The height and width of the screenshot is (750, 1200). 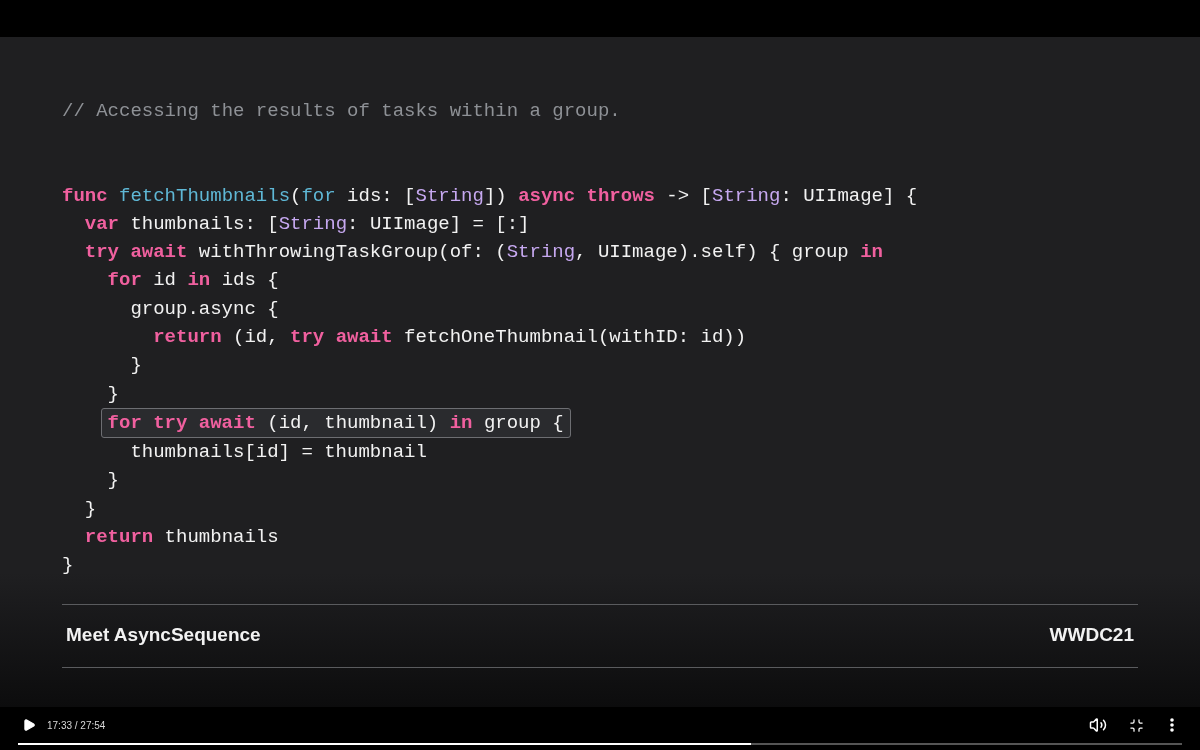 What do you see at coordinates (163, 635) in the screenshot?
I see `slide-title: Meet AsyncSequence` at bounding box center [163, 635].